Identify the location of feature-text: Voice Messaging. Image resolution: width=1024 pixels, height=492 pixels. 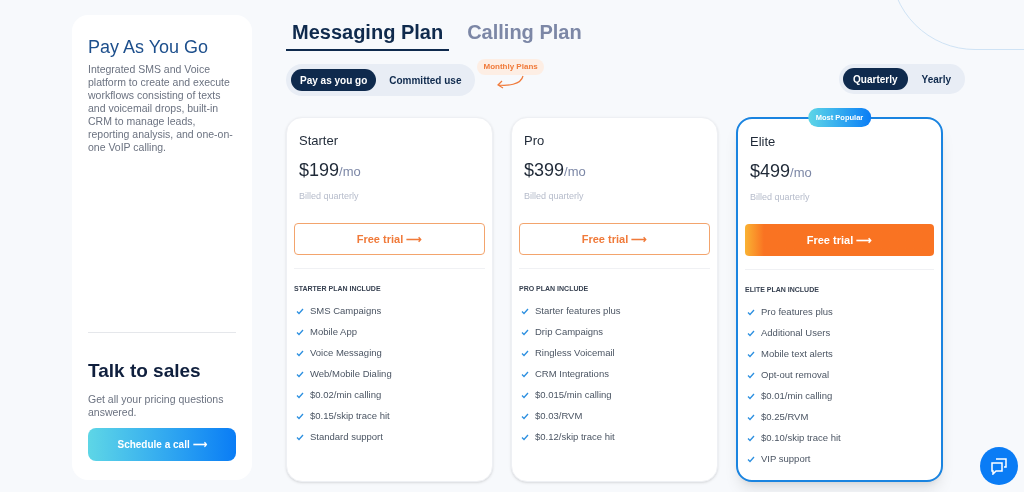
(346, 352).